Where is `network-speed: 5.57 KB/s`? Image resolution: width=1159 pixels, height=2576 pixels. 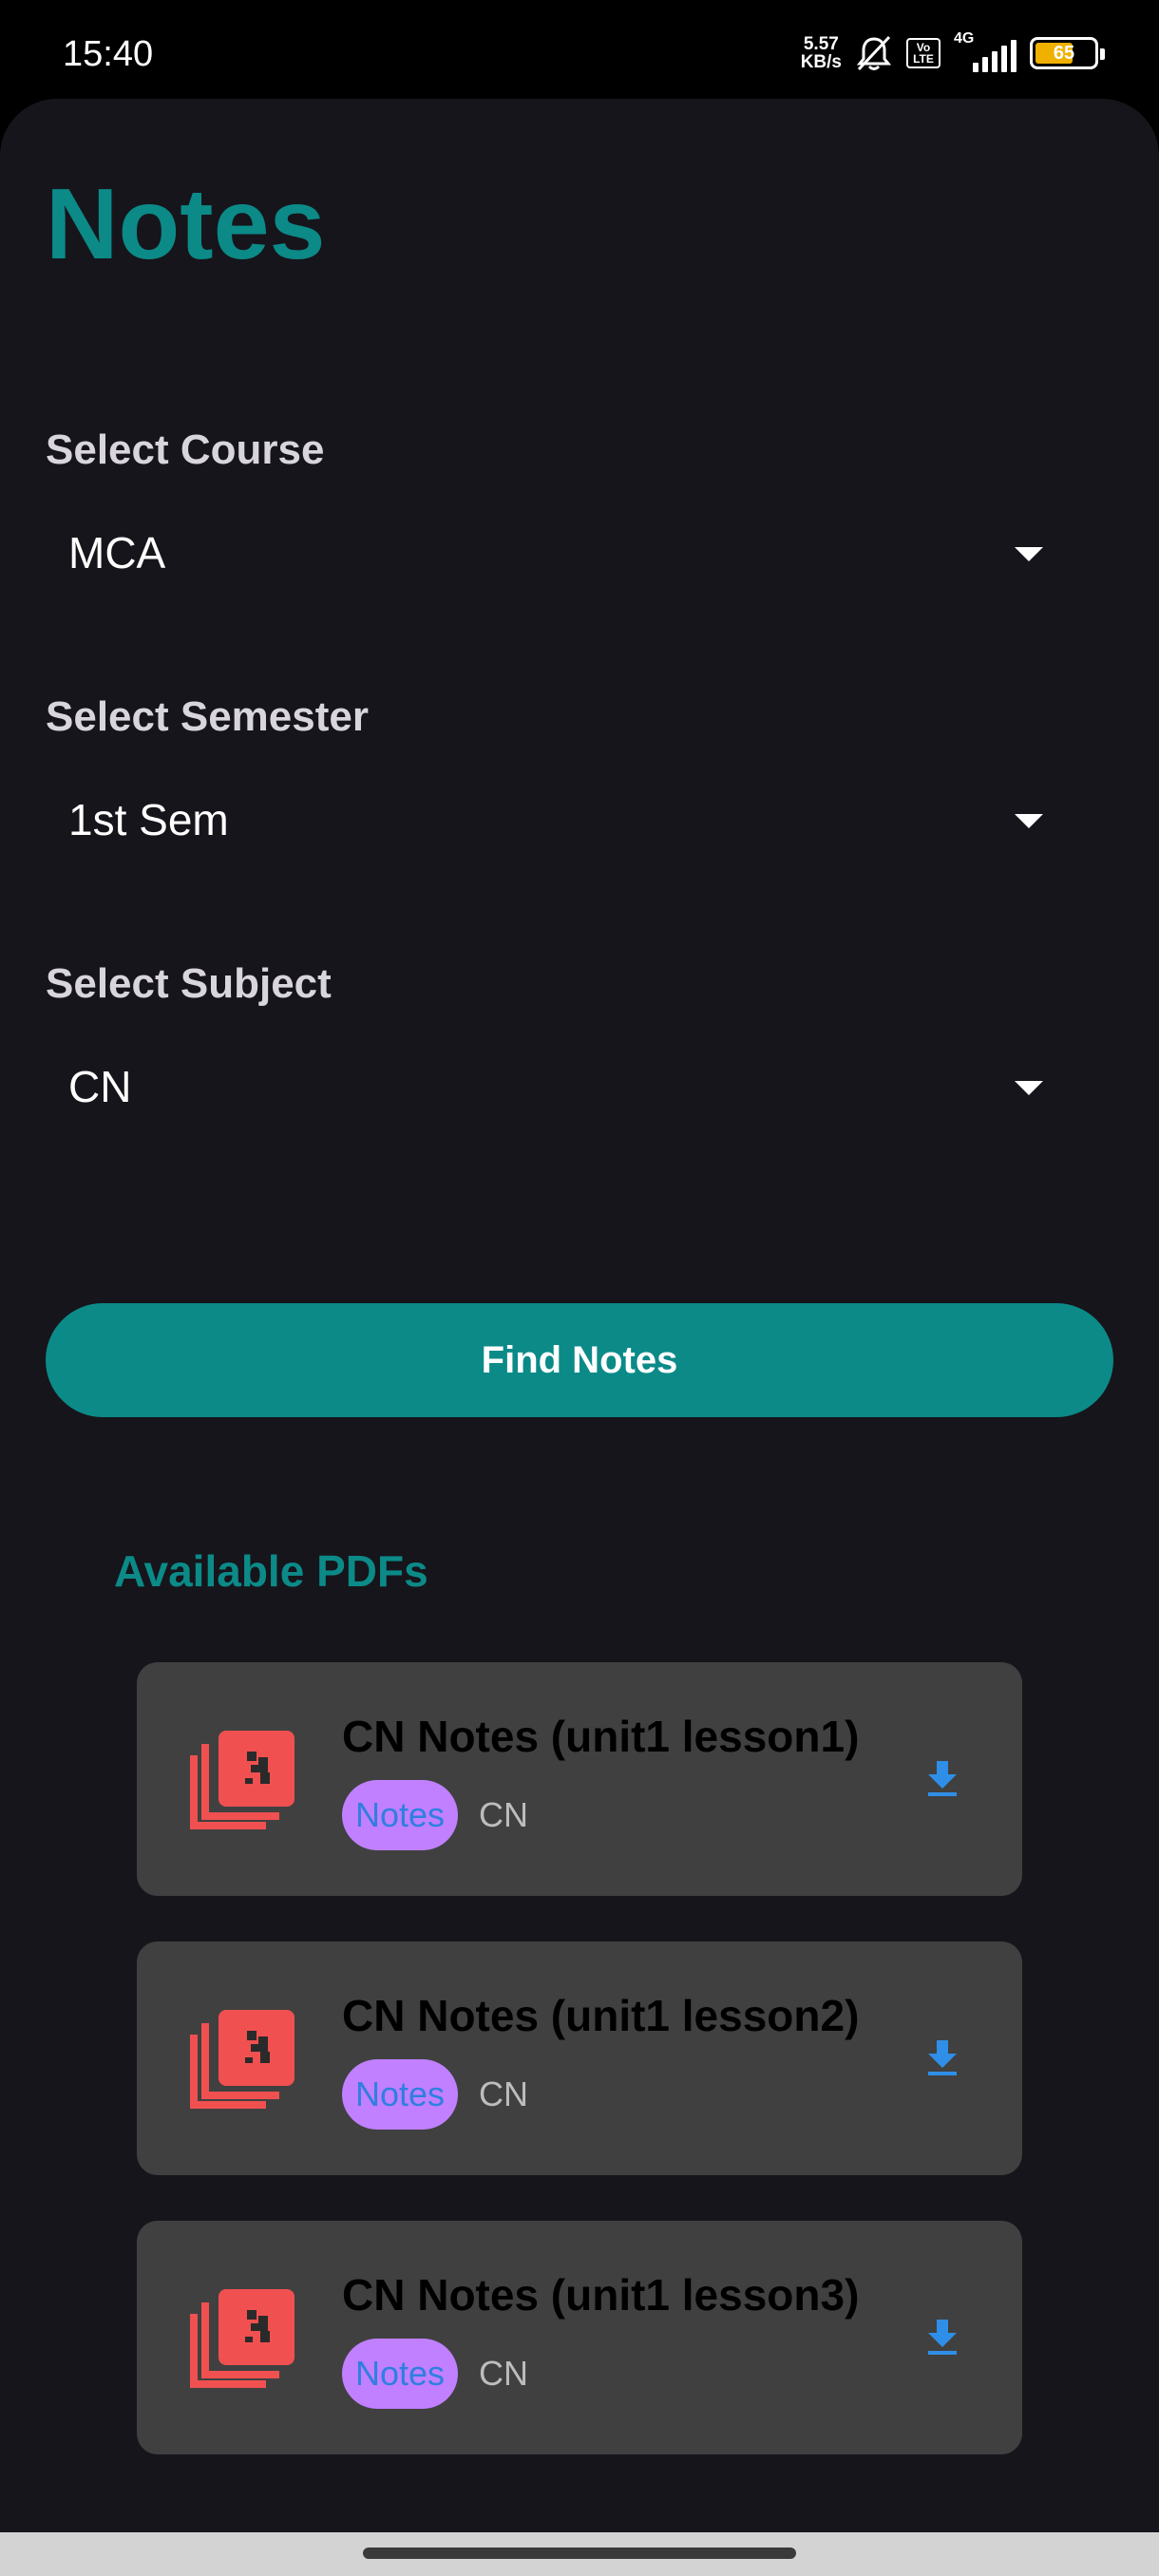
network-speed: 5.57 KB/s is located at coordinates (821, 53).